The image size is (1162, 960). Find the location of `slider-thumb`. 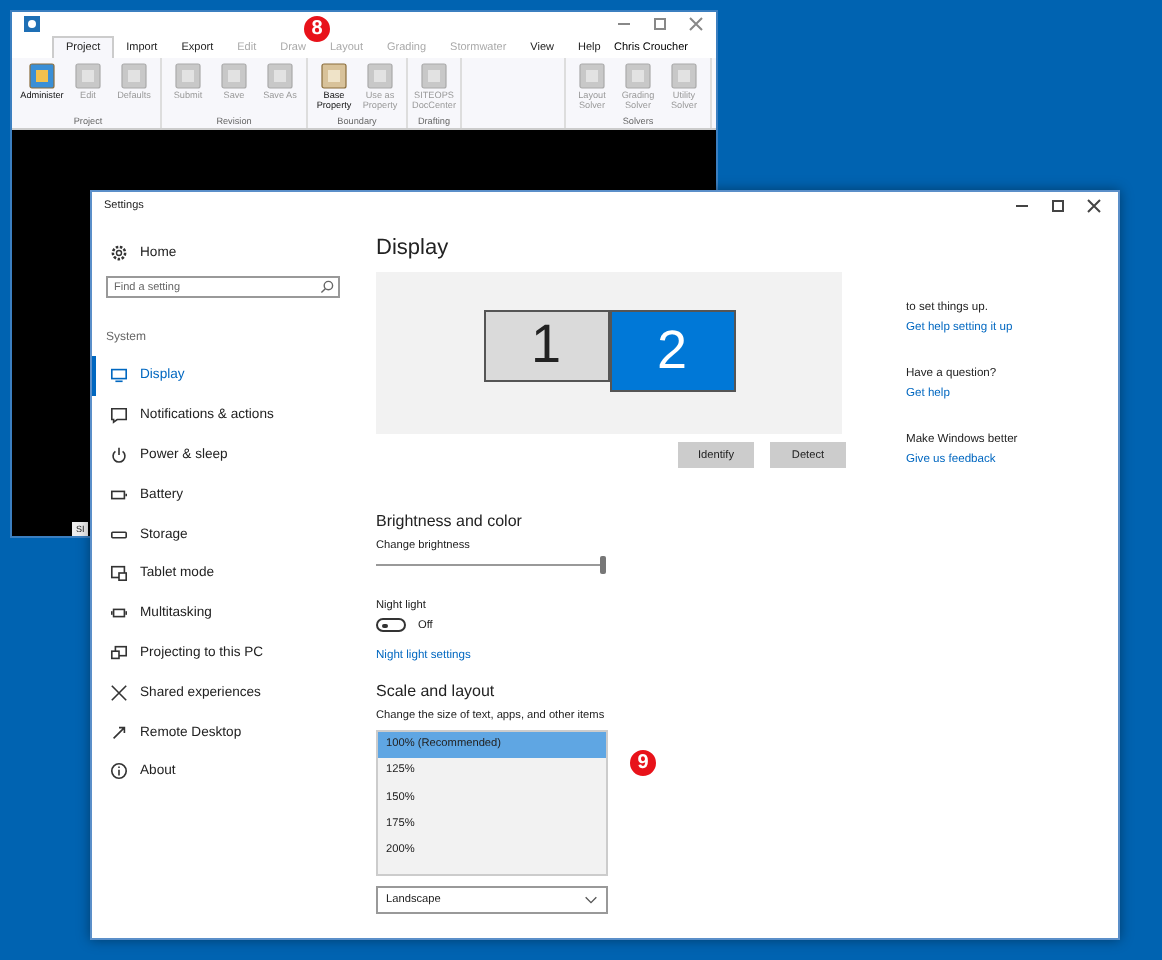

slider-thumb is located at coordinates (603, 565).